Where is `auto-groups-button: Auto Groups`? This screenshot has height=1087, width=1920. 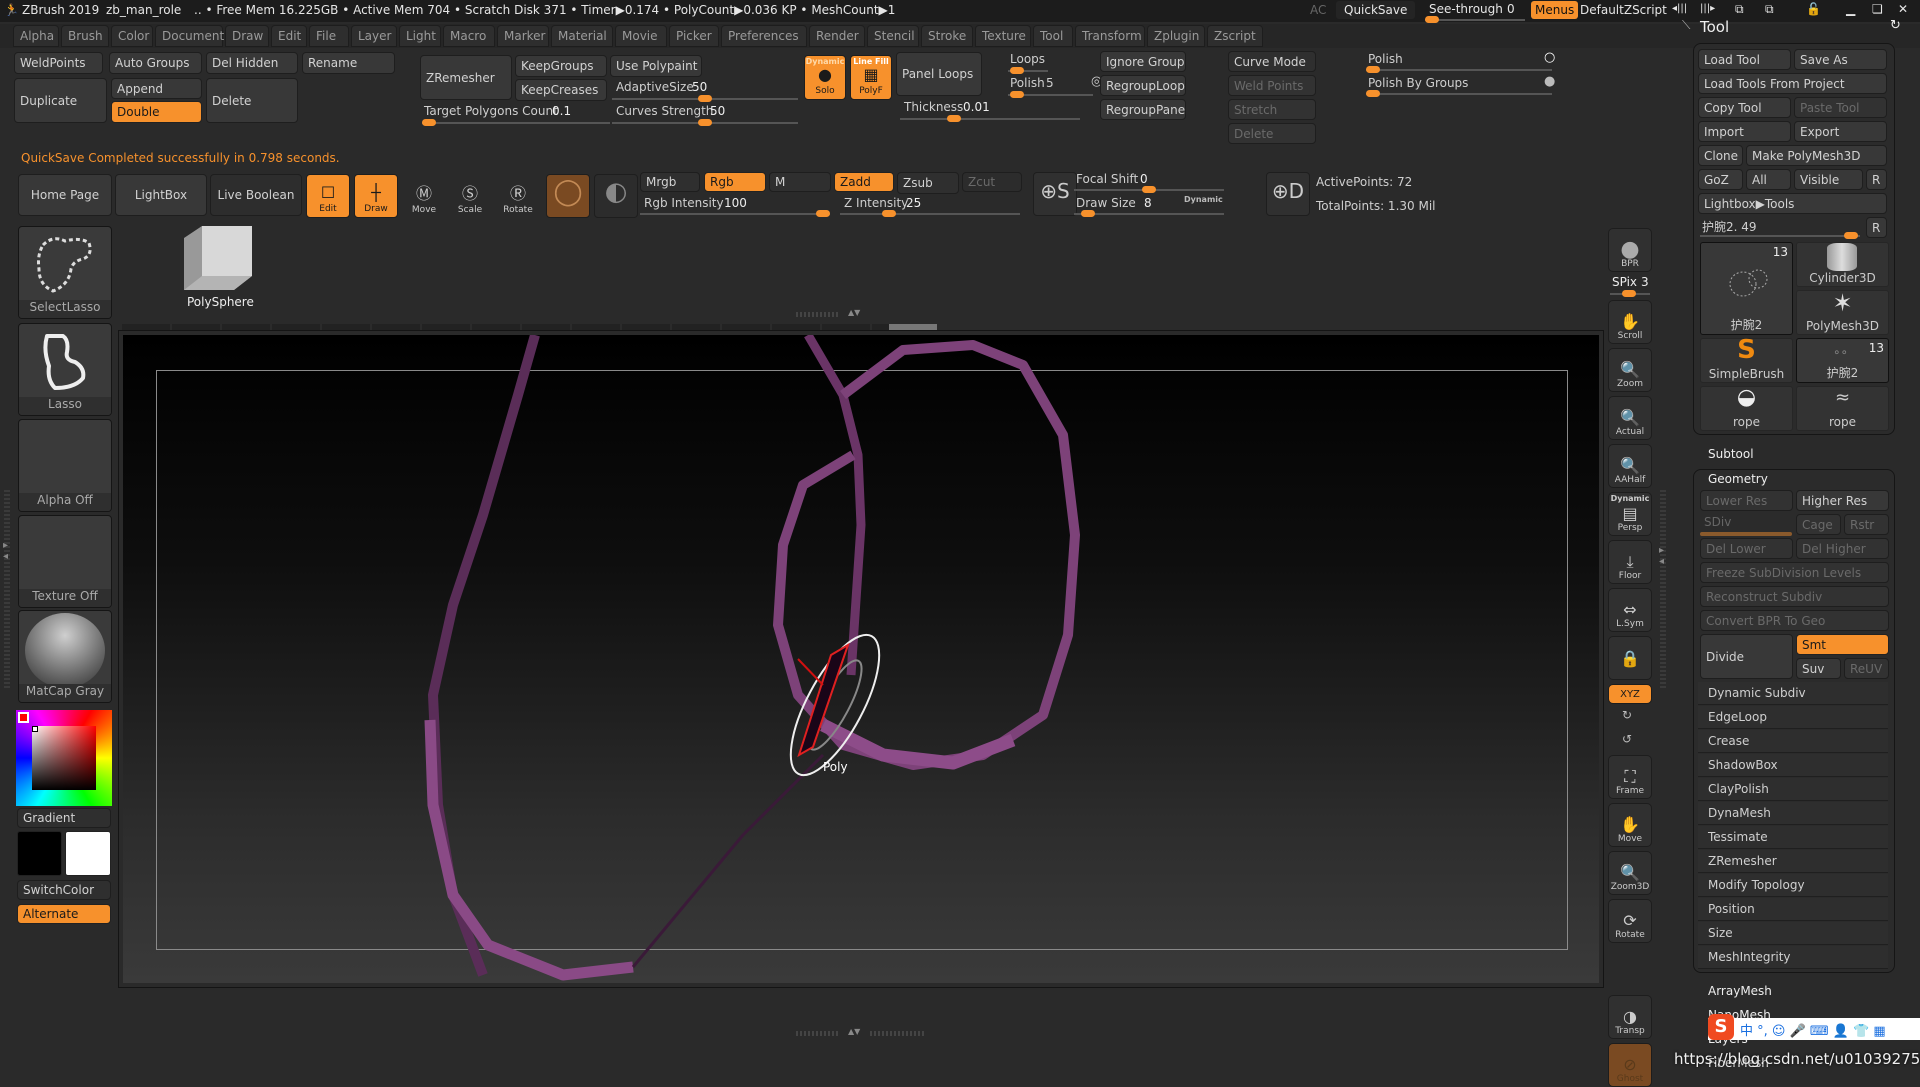
auto-groups-button: Auto Groups is located at coordinates (155, 63).